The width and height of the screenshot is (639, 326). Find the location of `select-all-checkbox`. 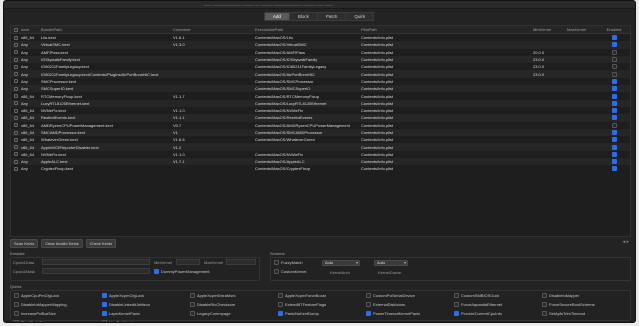

select-all-checkbox is located at coordinates (15, 29).